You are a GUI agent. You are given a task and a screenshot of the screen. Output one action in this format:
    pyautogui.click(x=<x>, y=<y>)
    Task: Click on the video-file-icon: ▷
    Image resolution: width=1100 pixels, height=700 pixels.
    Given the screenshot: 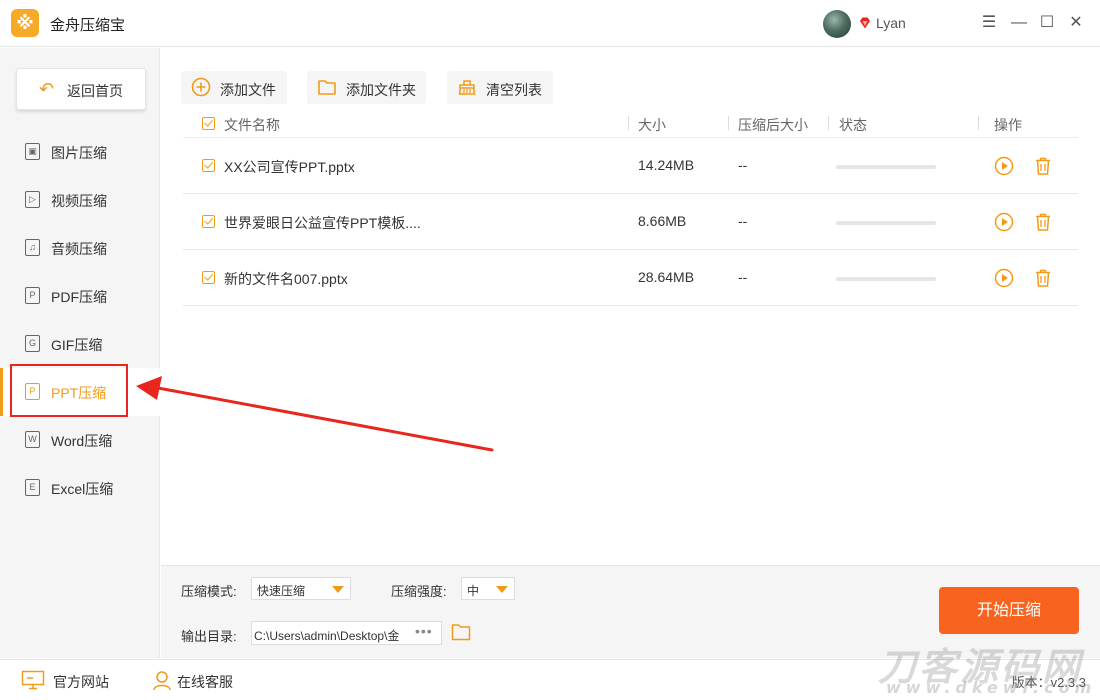 What is the action you would take?
    pyautogui.click(x=32, y=199)
    